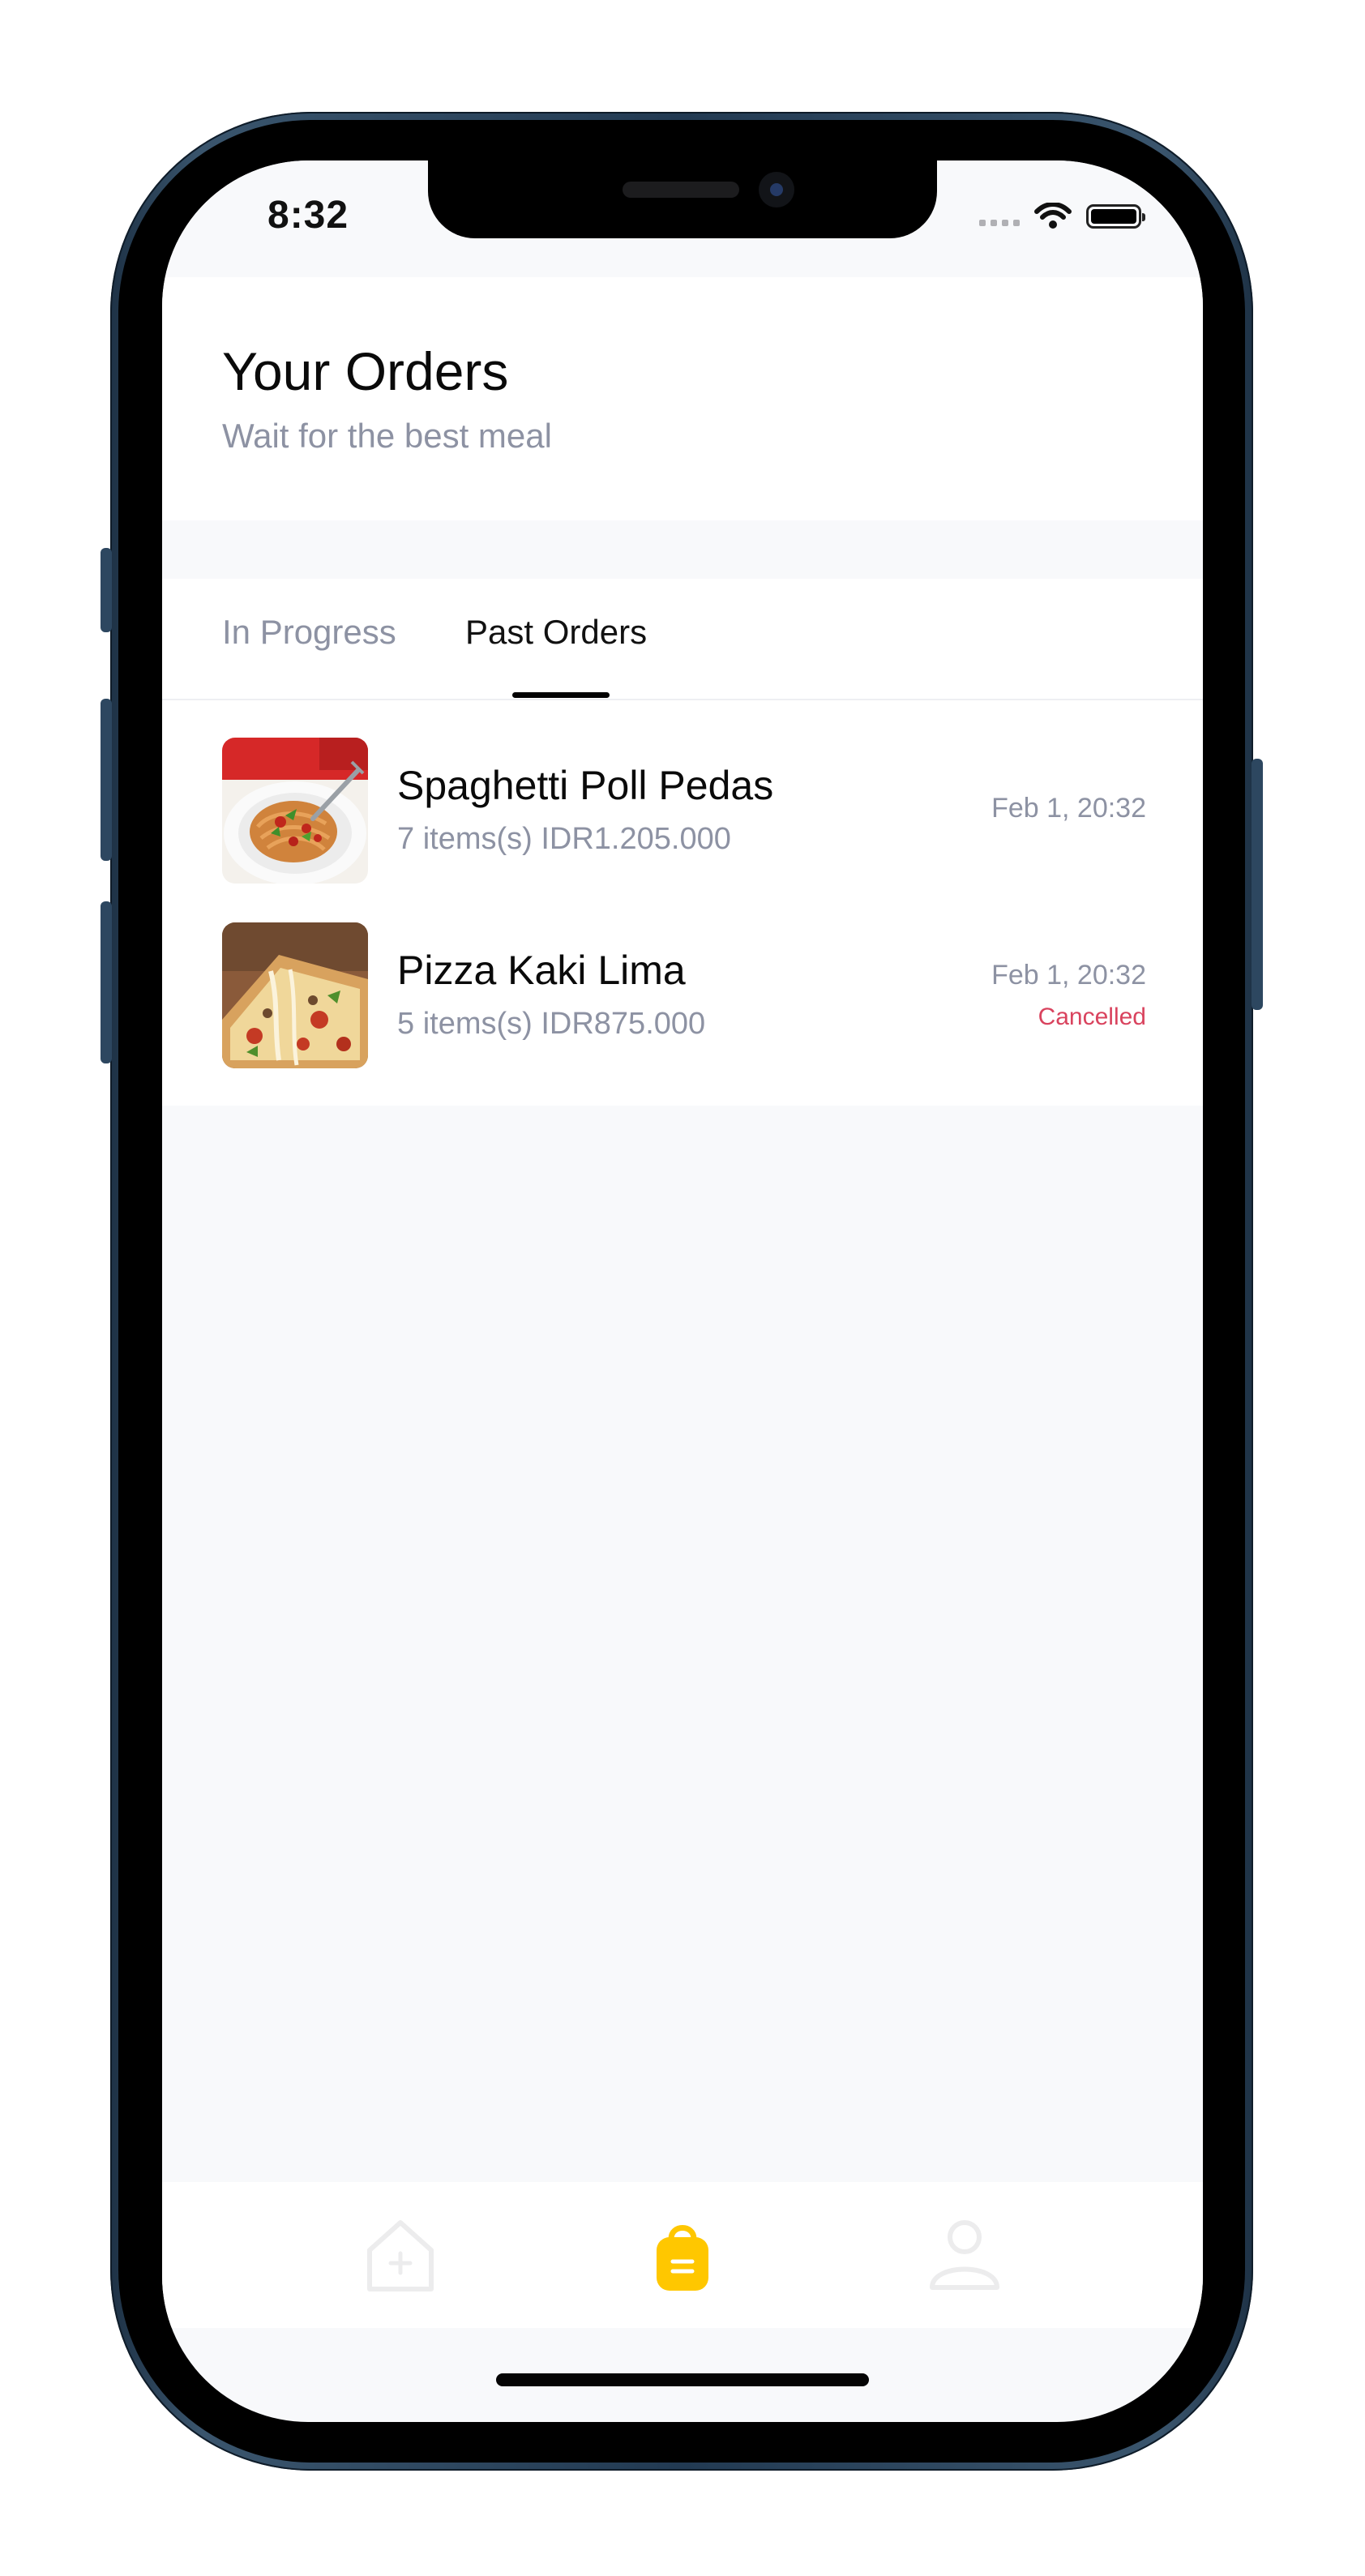 Image resolution: width=1365 pixels, height=2576 pixels. Describe the element at coordinates (295, 995) in the screenshot. I see `pizza-thumbnail` at that location.